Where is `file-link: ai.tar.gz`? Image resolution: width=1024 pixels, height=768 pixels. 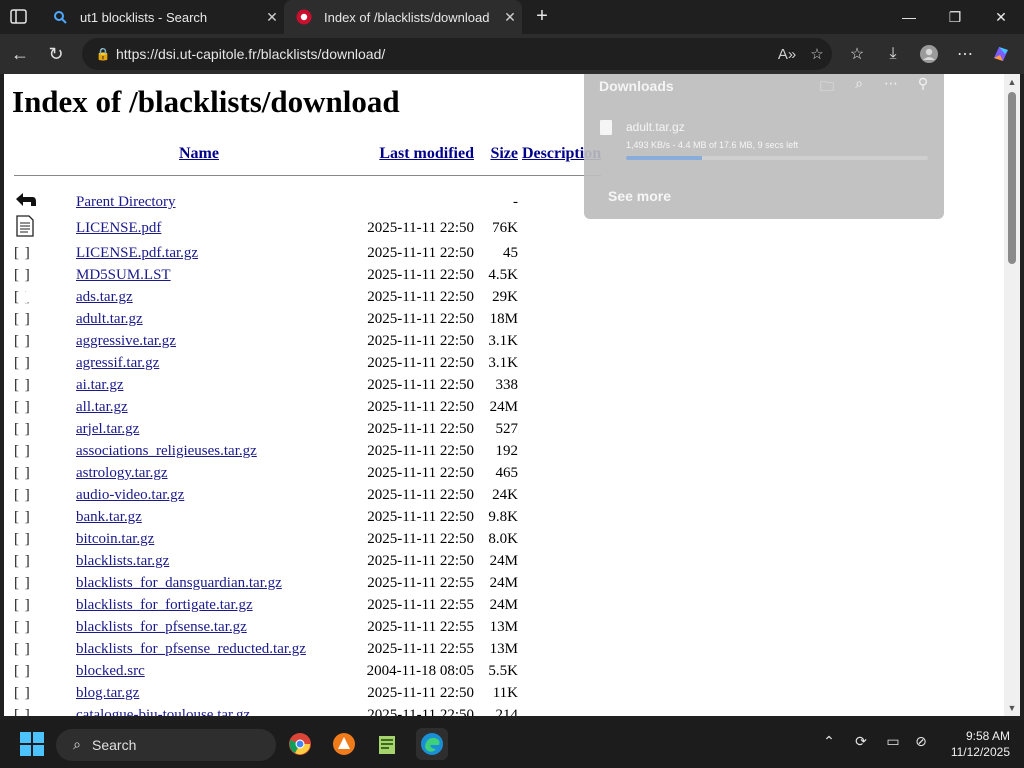 file-link: ai.tar.gz is located at coordinates (99, 385).